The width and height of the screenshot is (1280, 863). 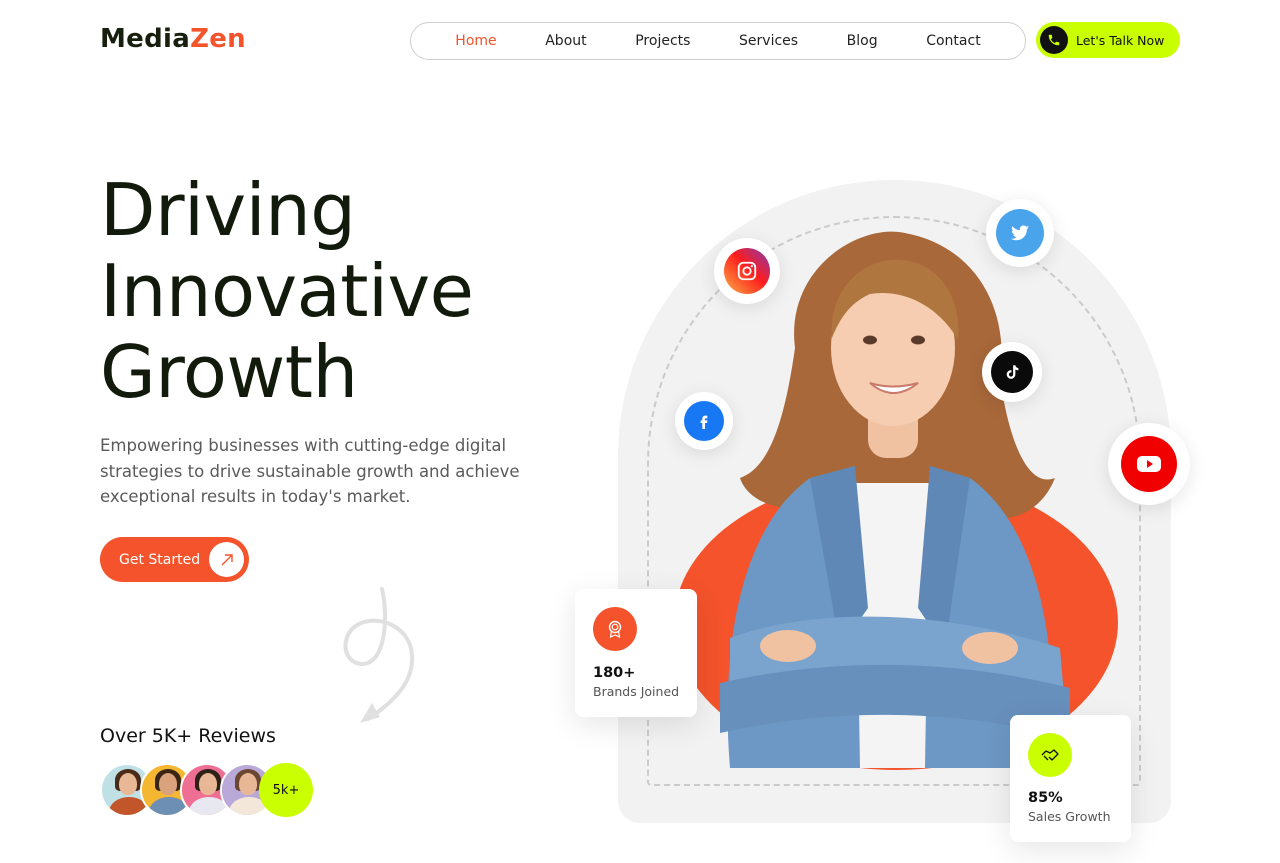 I want to click on instagram-icon, so click(x=747, y=271).